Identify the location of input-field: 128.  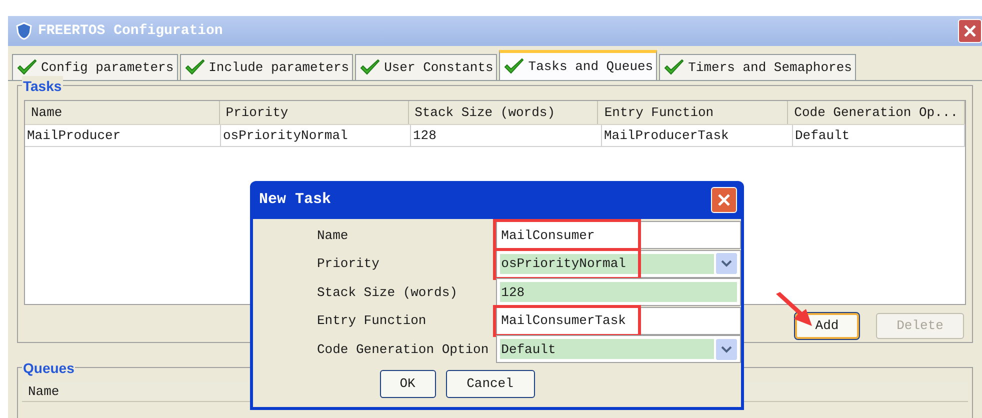
(618, 292).